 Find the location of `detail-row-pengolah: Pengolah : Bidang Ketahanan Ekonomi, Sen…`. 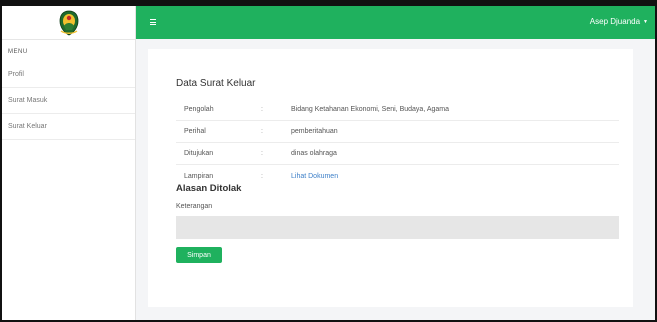

detail-row-pengolah: Pengolah : Bidang Ketahanan Ekonomi, Sen… is located at coordinates (397, 110).